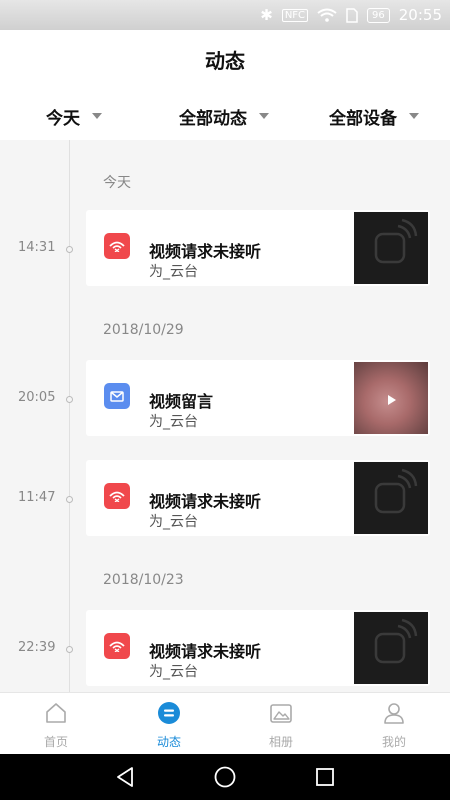  I want to click on event-row: 20:05 视频留言 为_云台, so click(225, 398).